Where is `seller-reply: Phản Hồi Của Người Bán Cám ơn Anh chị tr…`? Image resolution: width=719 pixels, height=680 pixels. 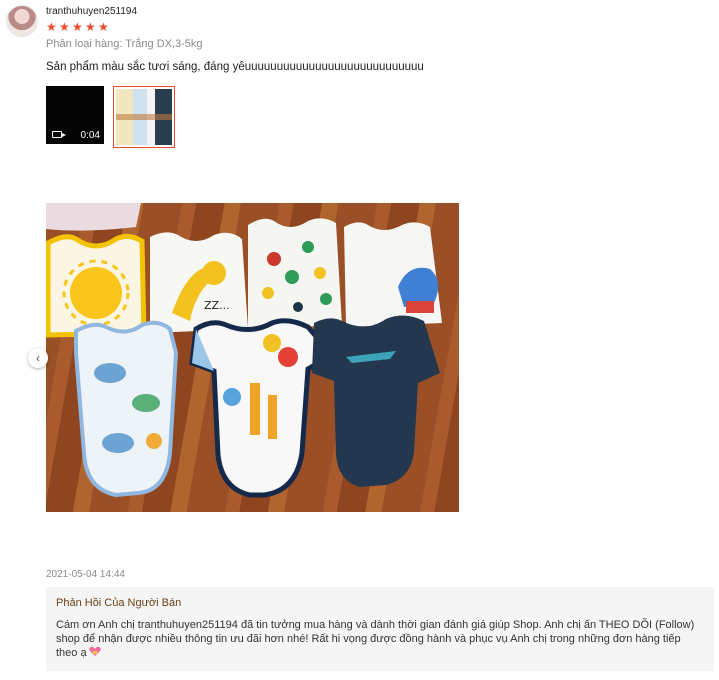
seller-reply: Phản Hồi Của Người Bán Cám ơn Anh chị tr… is located at coordinates (380, 629).